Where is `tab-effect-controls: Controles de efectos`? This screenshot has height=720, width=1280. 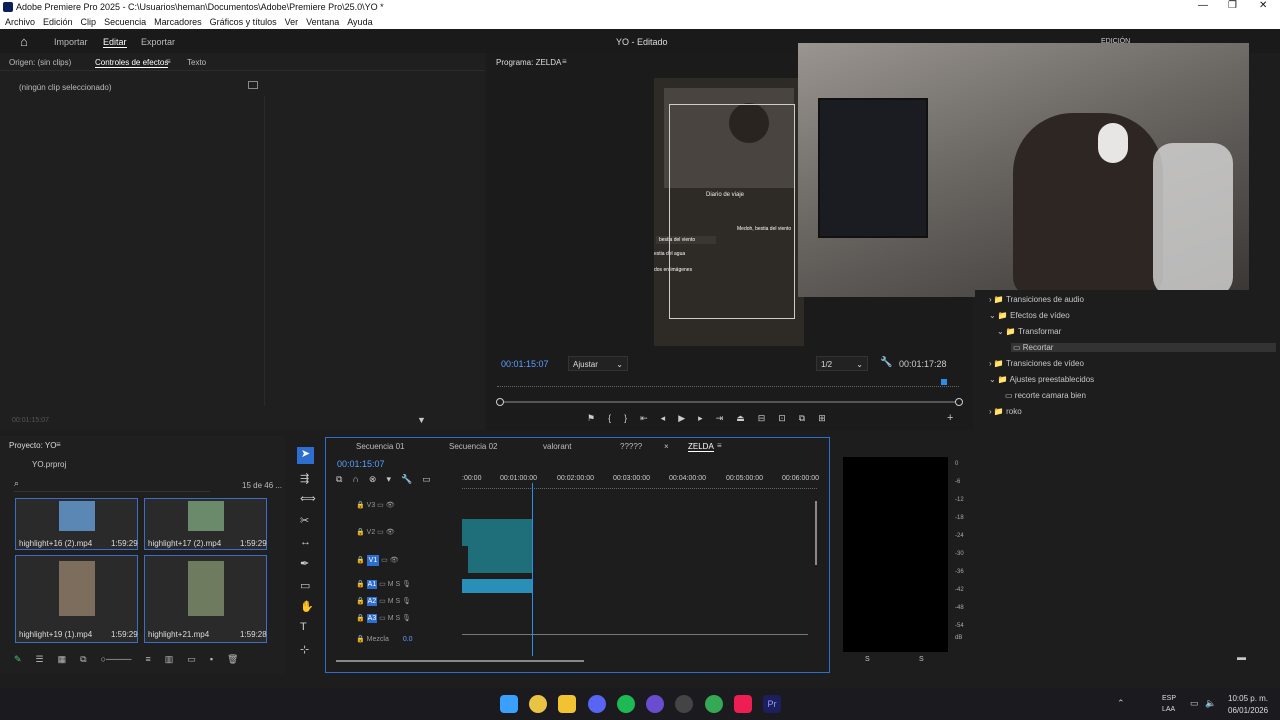 tab-effect-controls: Controles de efectos is located at coordinates (132, 63).